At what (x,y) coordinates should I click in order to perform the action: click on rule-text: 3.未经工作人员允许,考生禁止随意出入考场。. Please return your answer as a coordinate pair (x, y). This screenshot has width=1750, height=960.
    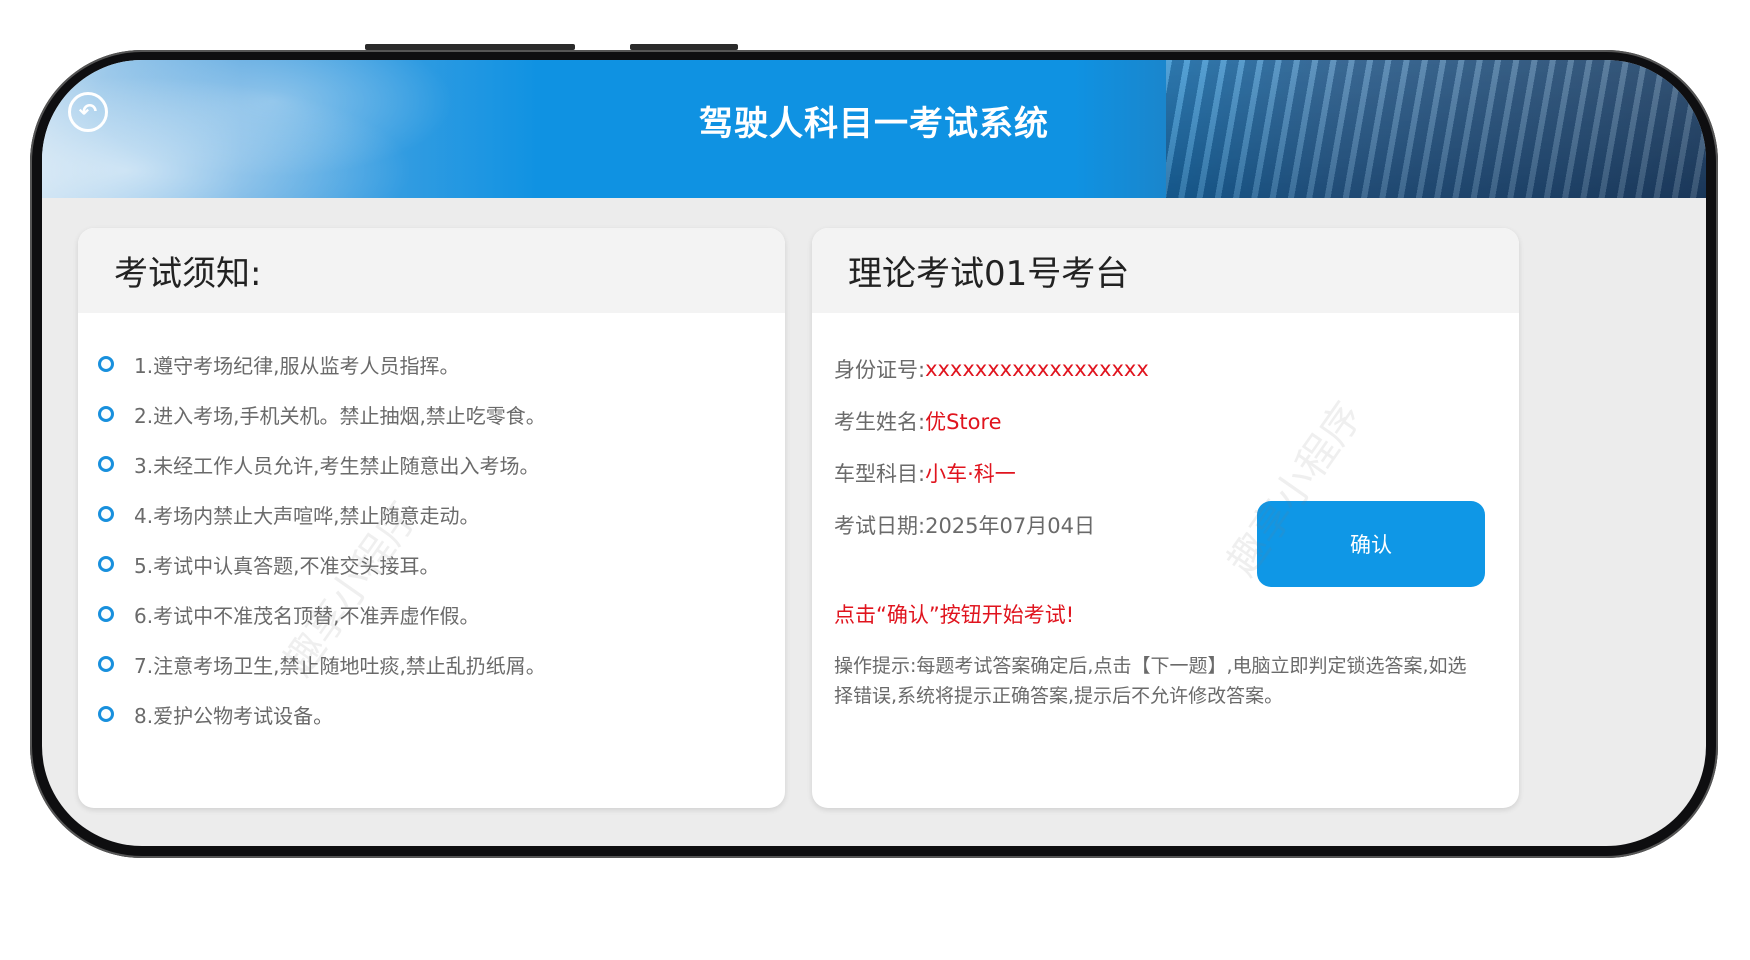
    Looking at the image, I should click on (337, 465).